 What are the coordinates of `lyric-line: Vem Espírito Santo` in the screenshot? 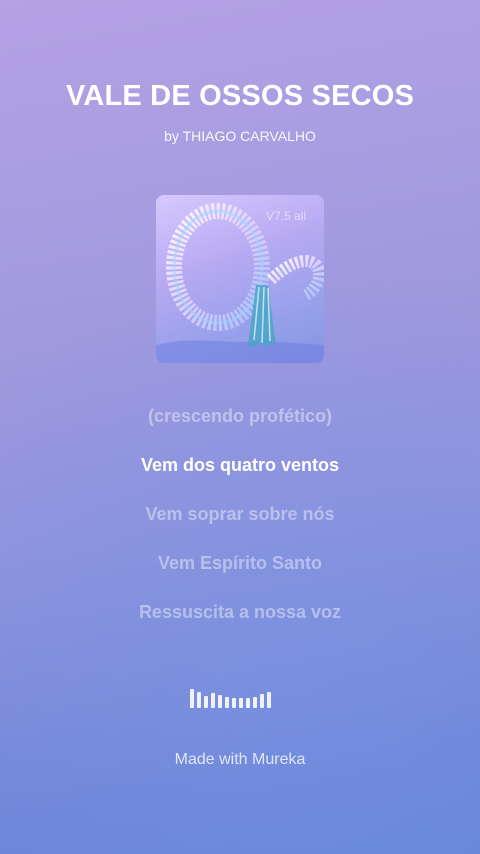 It's located at (240, 563).